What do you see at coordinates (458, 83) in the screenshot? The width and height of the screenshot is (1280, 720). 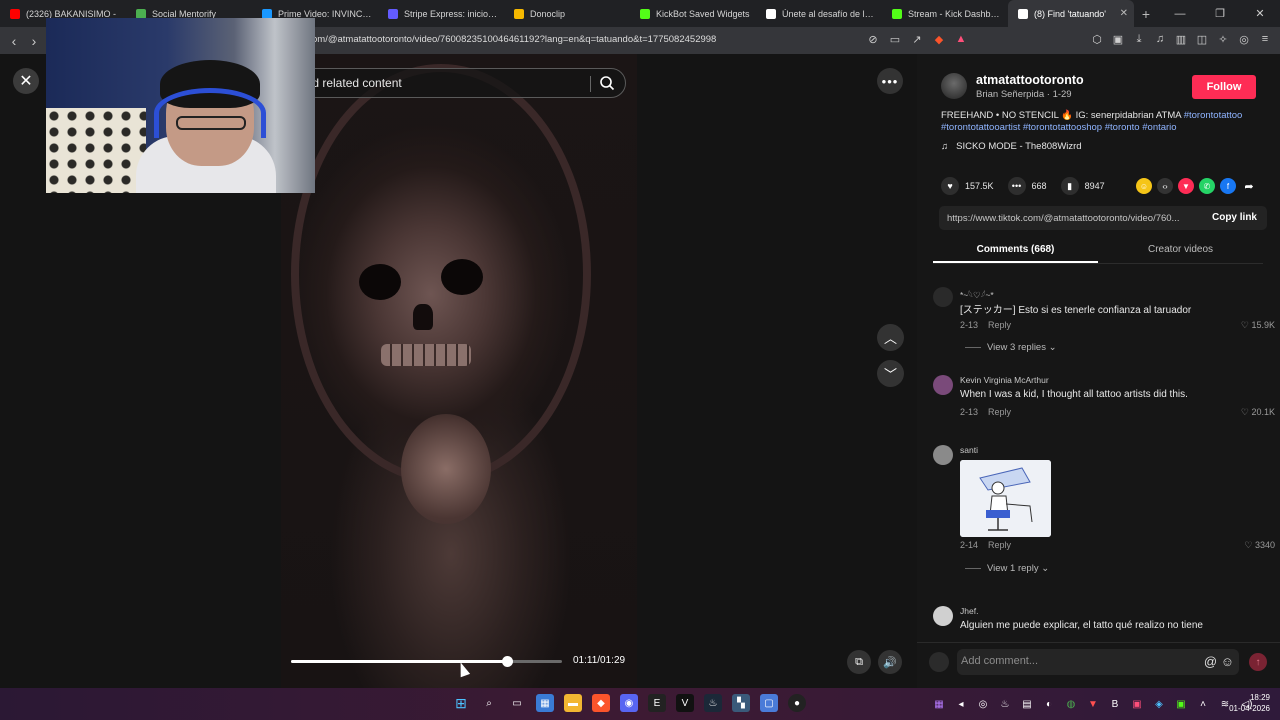 I see `related-search-bar: ind related content` at bounding box center [458, 83].